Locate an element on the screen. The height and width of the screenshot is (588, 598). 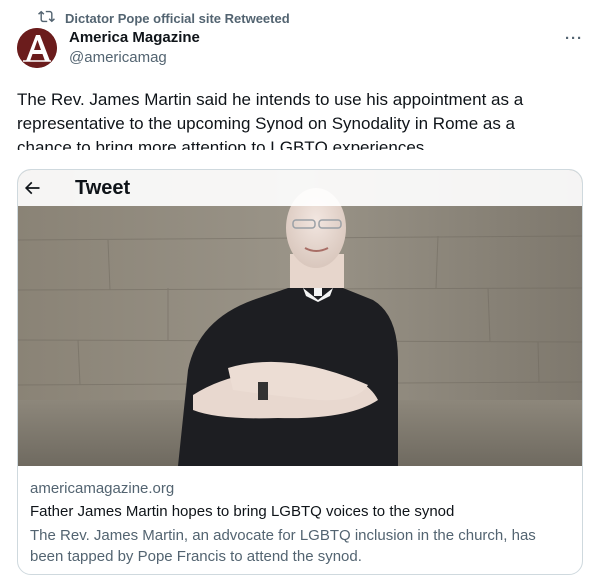
author-block: America Magazine @americamag is located at coordinates (134, 48).